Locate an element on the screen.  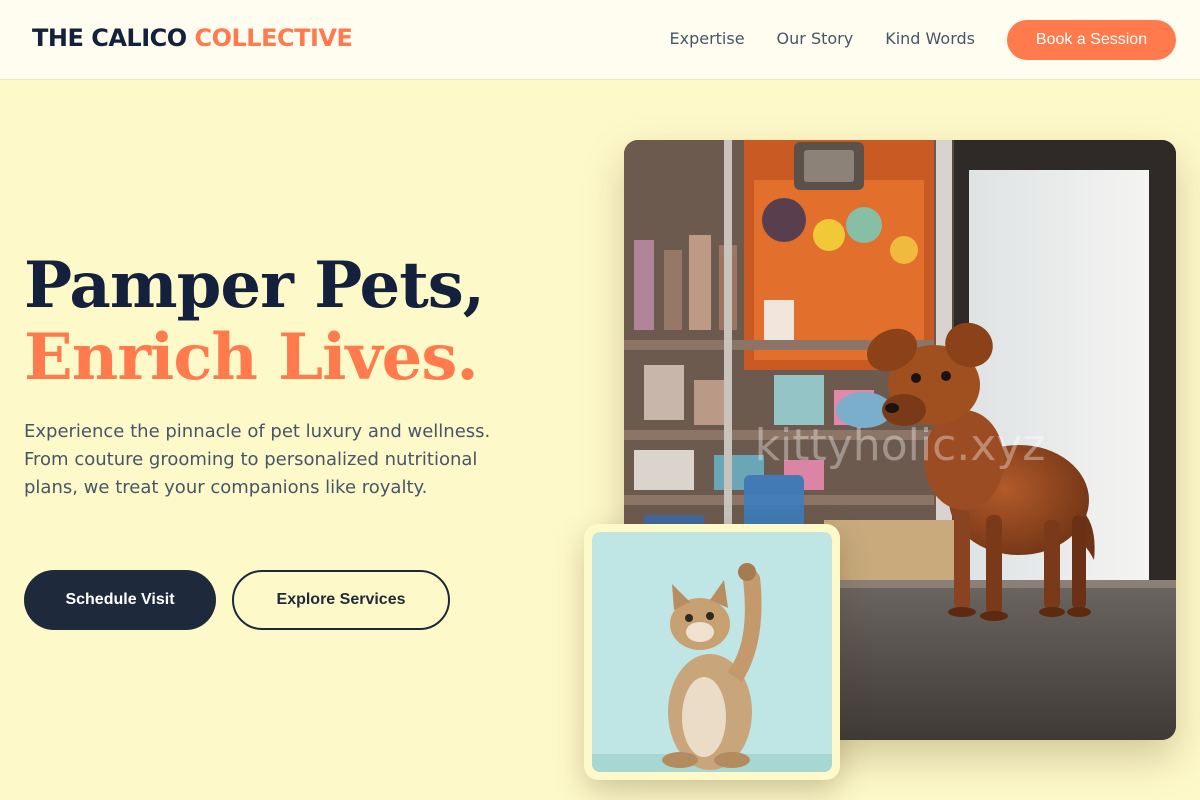
brand-logo: THE CALICO COLLECTIVE is located at coordinates (192, 38).